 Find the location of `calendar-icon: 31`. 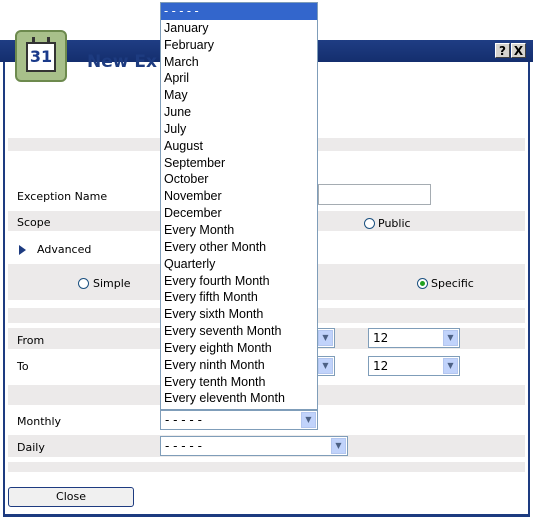

calendar-icon: 31 is located at coordinates (41, 56).